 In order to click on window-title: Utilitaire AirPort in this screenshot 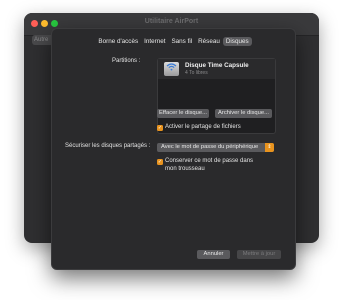, I will do `click(171, 21)`.